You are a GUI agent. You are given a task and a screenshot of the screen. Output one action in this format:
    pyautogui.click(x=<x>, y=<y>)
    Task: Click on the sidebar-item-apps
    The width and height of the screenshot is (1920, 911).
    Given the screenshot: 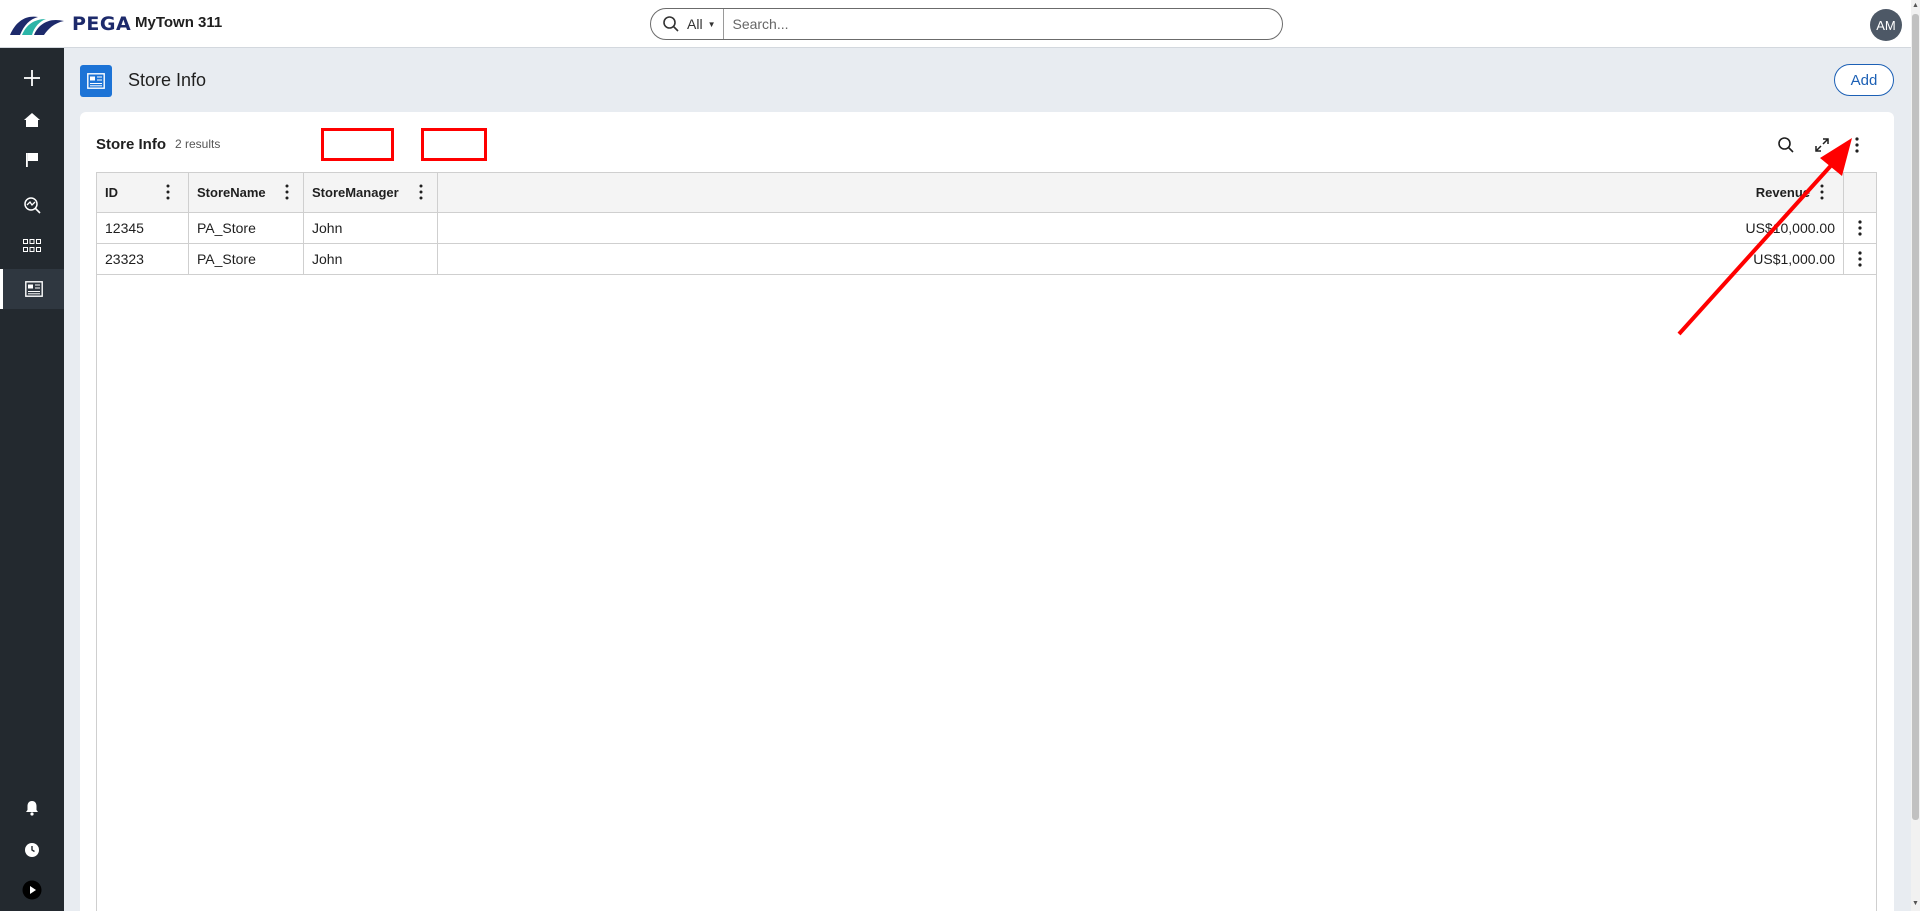 What is the action you would take?
    pyautogui.click(x=32, y=246)
    